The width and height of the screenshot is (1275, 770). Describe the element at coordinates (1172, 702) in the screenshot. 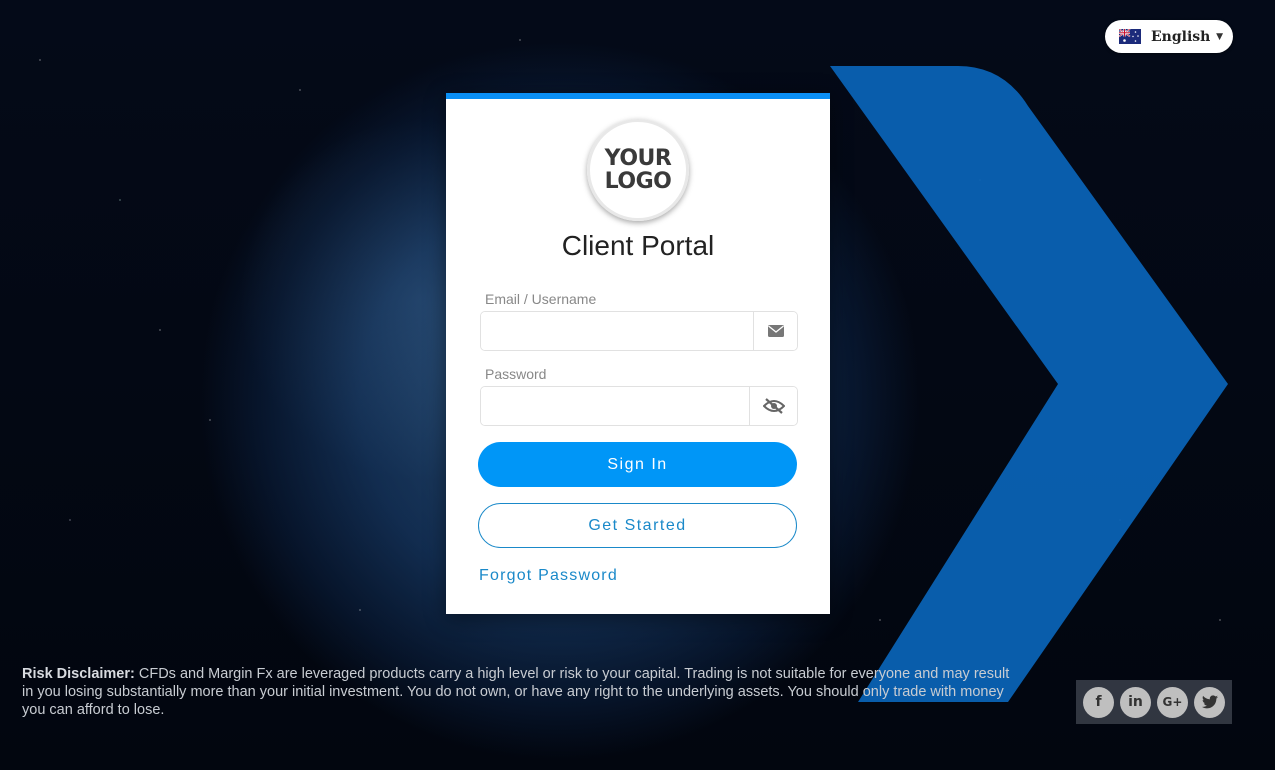

I see `google-plus-icon: G+` at that location.